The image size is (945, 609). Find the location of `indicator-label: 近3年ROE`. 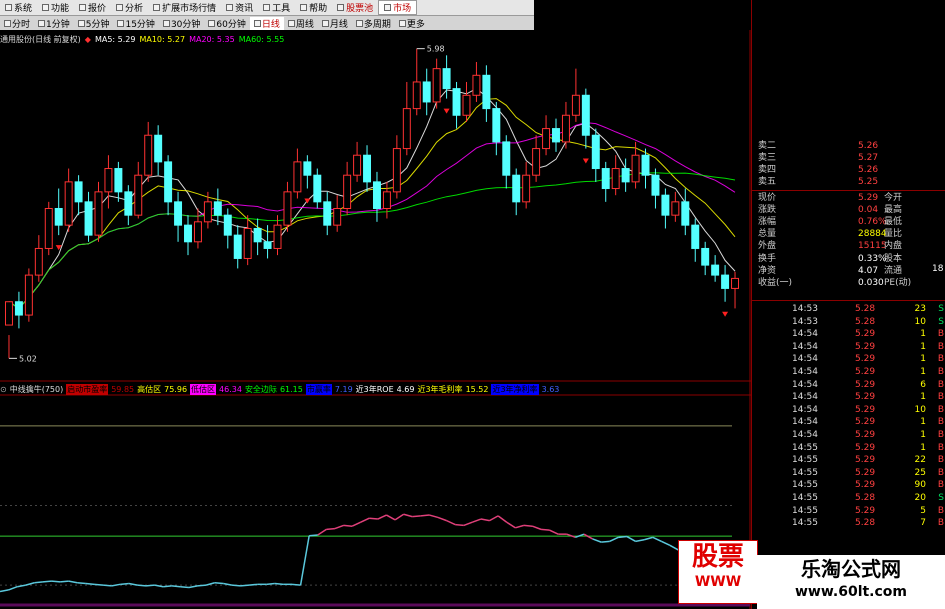

indicator-label: 近3年ROE is located at coordinates (374, 389).